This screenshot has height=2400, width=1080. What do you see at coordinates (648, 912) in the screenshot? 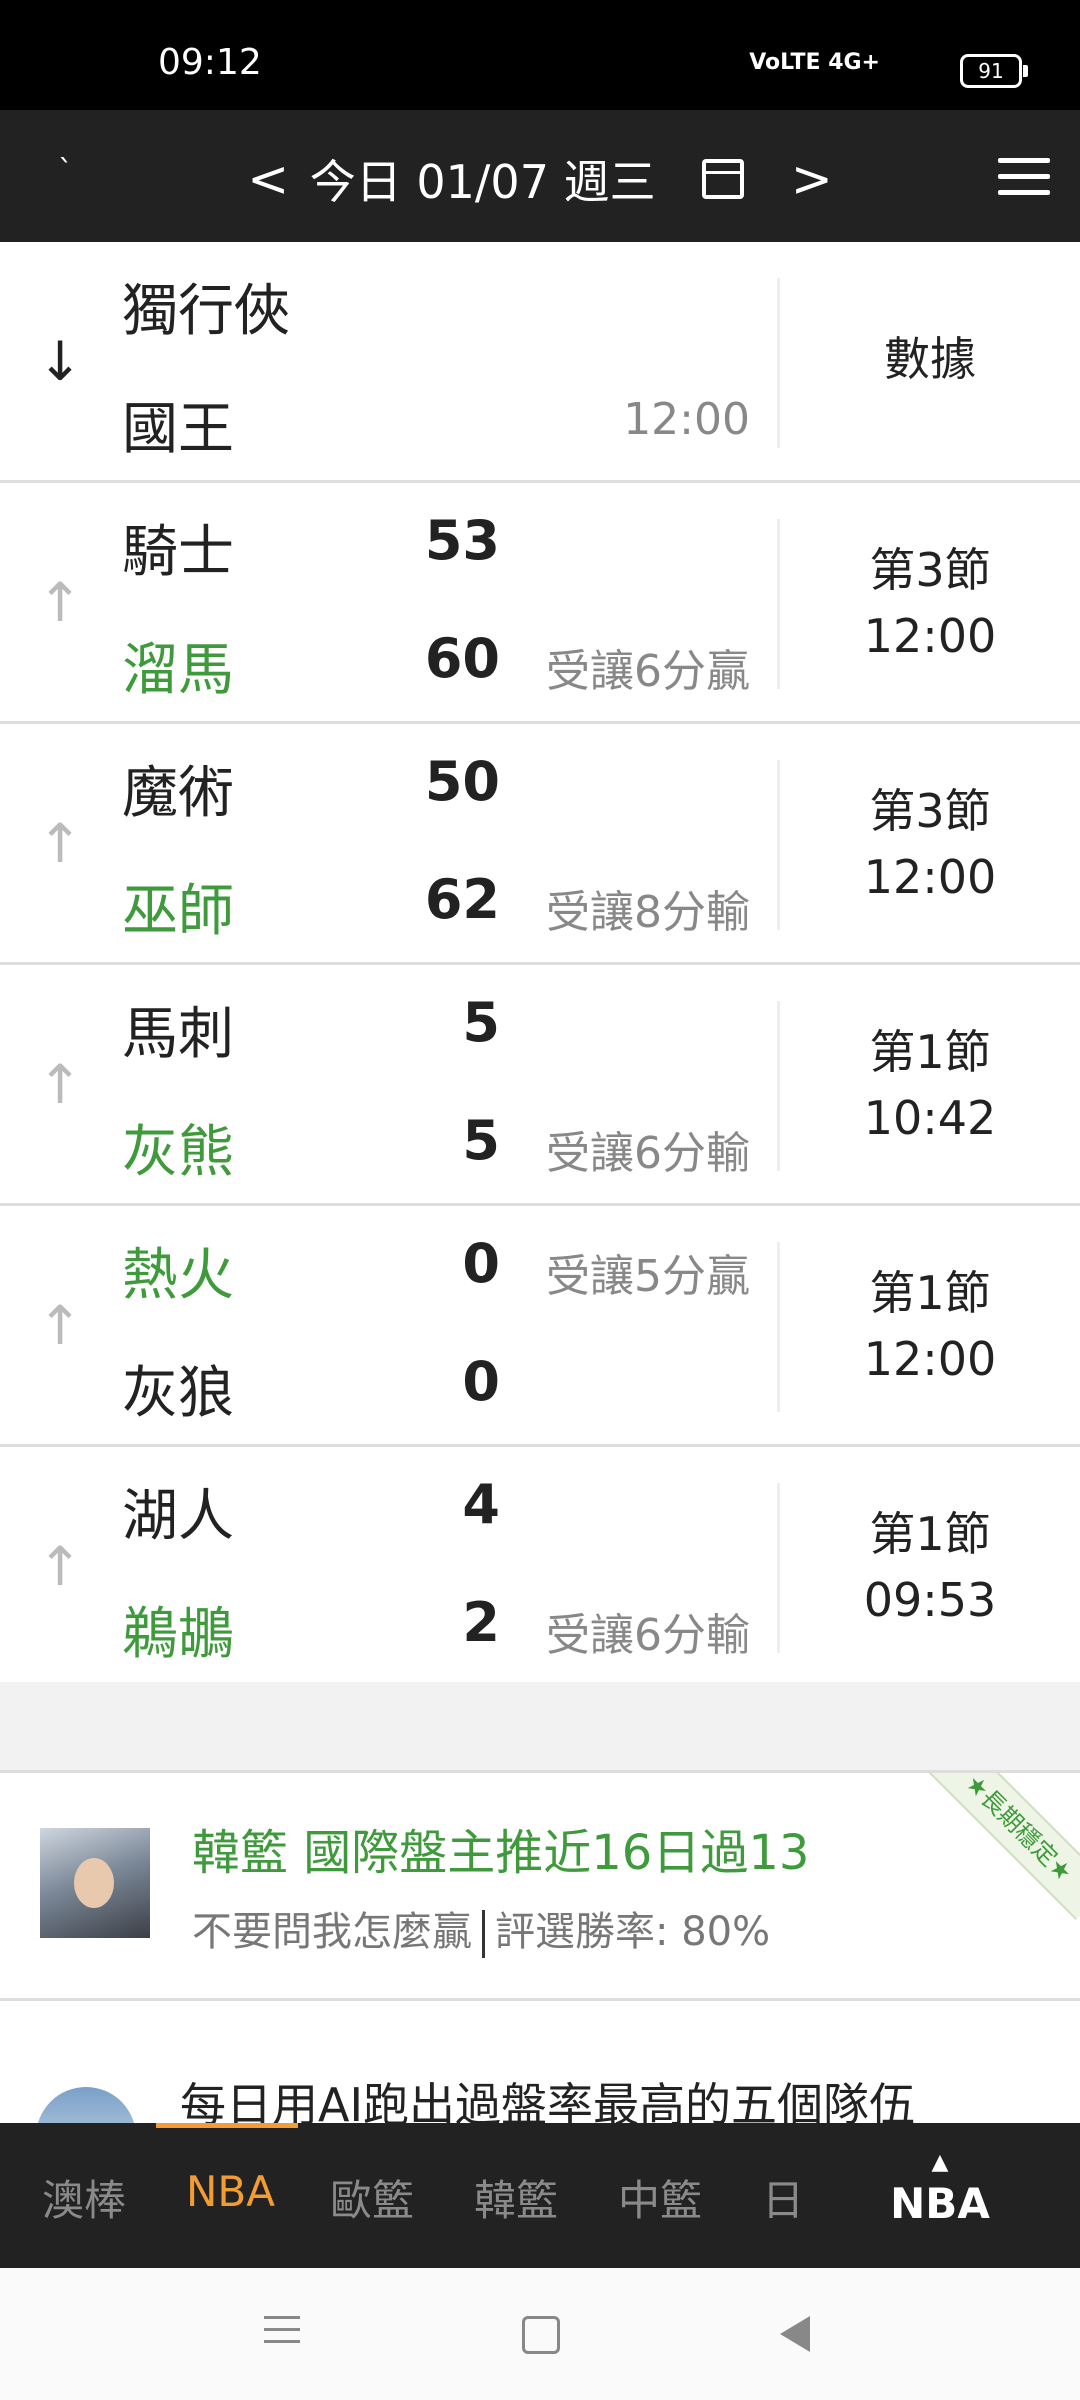
I see `handicap-note: 受讓8分輸` at bounding box center [648, 912].